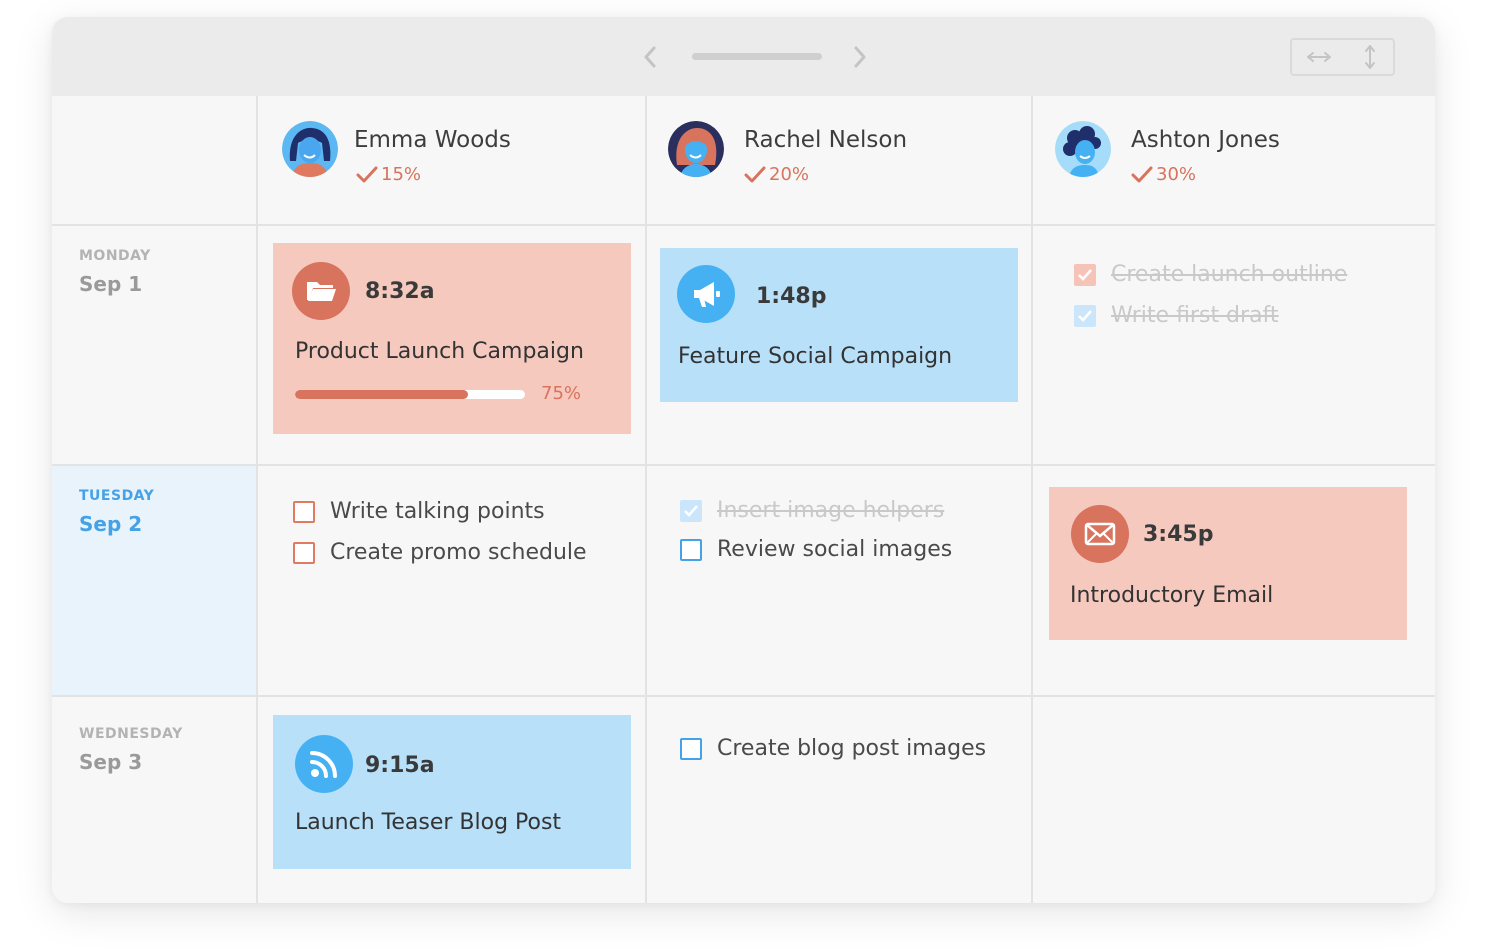 Image resolution: width=1500 pixels, height=951 pixels. What do you see at coordinates (1229, 274) in the screenshot?
I see `task-label: Create launch outline` at bounding box center [1229, 274].